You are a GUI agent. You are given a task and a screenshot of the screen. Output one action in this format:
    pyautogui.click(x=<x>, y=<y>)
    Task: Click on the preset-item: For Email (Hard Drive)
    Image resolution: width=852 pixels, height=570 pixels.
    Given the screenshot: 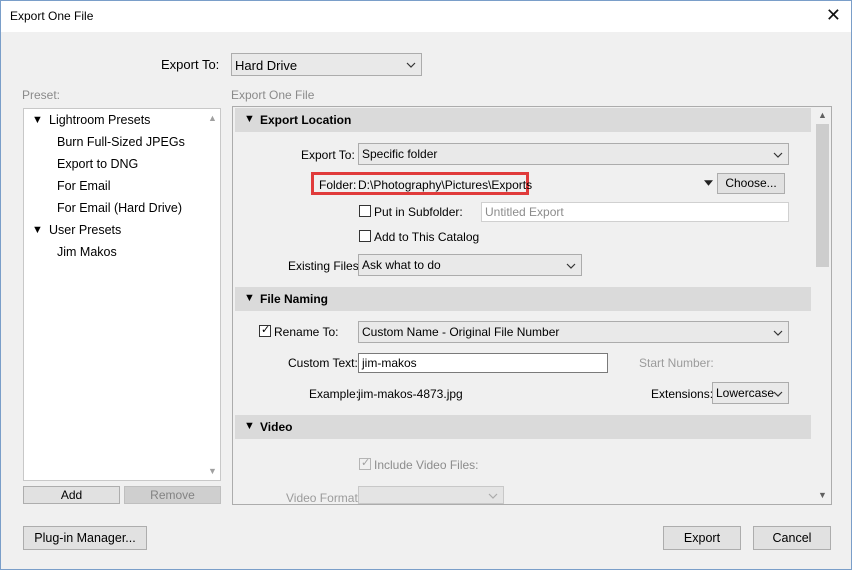 What is the action you would take?
    pyautogui.click(x=119, y=208)
    